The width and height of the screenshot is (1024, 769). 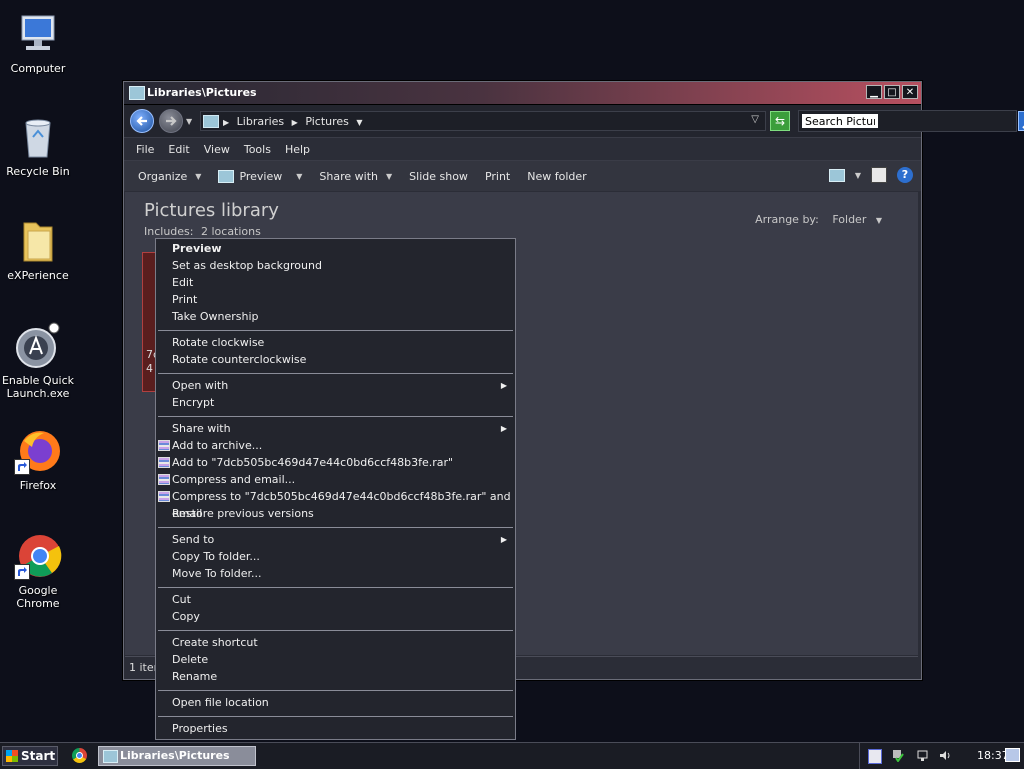 I want to click on desktop-icon-firefox: Firefox, so click(x=38, y=459).